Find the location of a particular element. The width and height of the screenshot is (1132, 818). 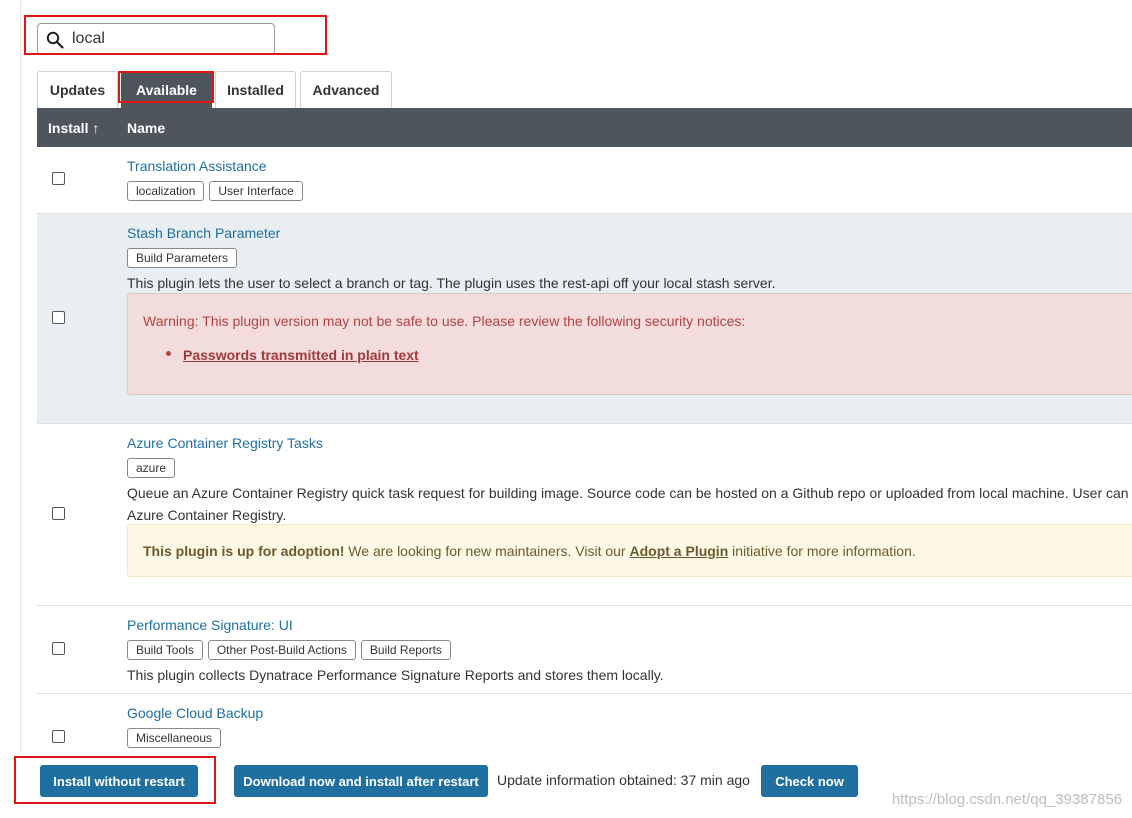

adoption-text-end: initiative for more information. is located at coordinates (822, 551).